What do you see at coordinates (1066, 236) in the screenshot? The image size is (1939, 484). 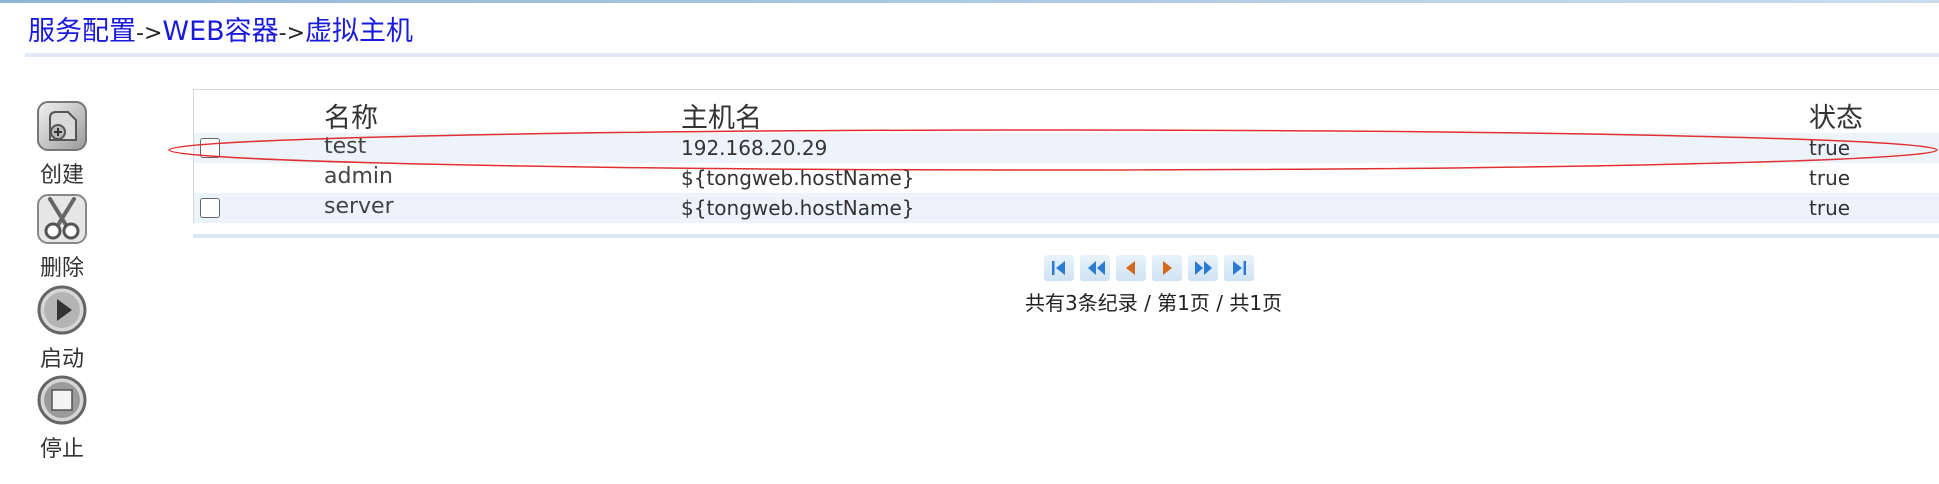 I see `table-bottom-divider` at bounding box center [1066, 236].